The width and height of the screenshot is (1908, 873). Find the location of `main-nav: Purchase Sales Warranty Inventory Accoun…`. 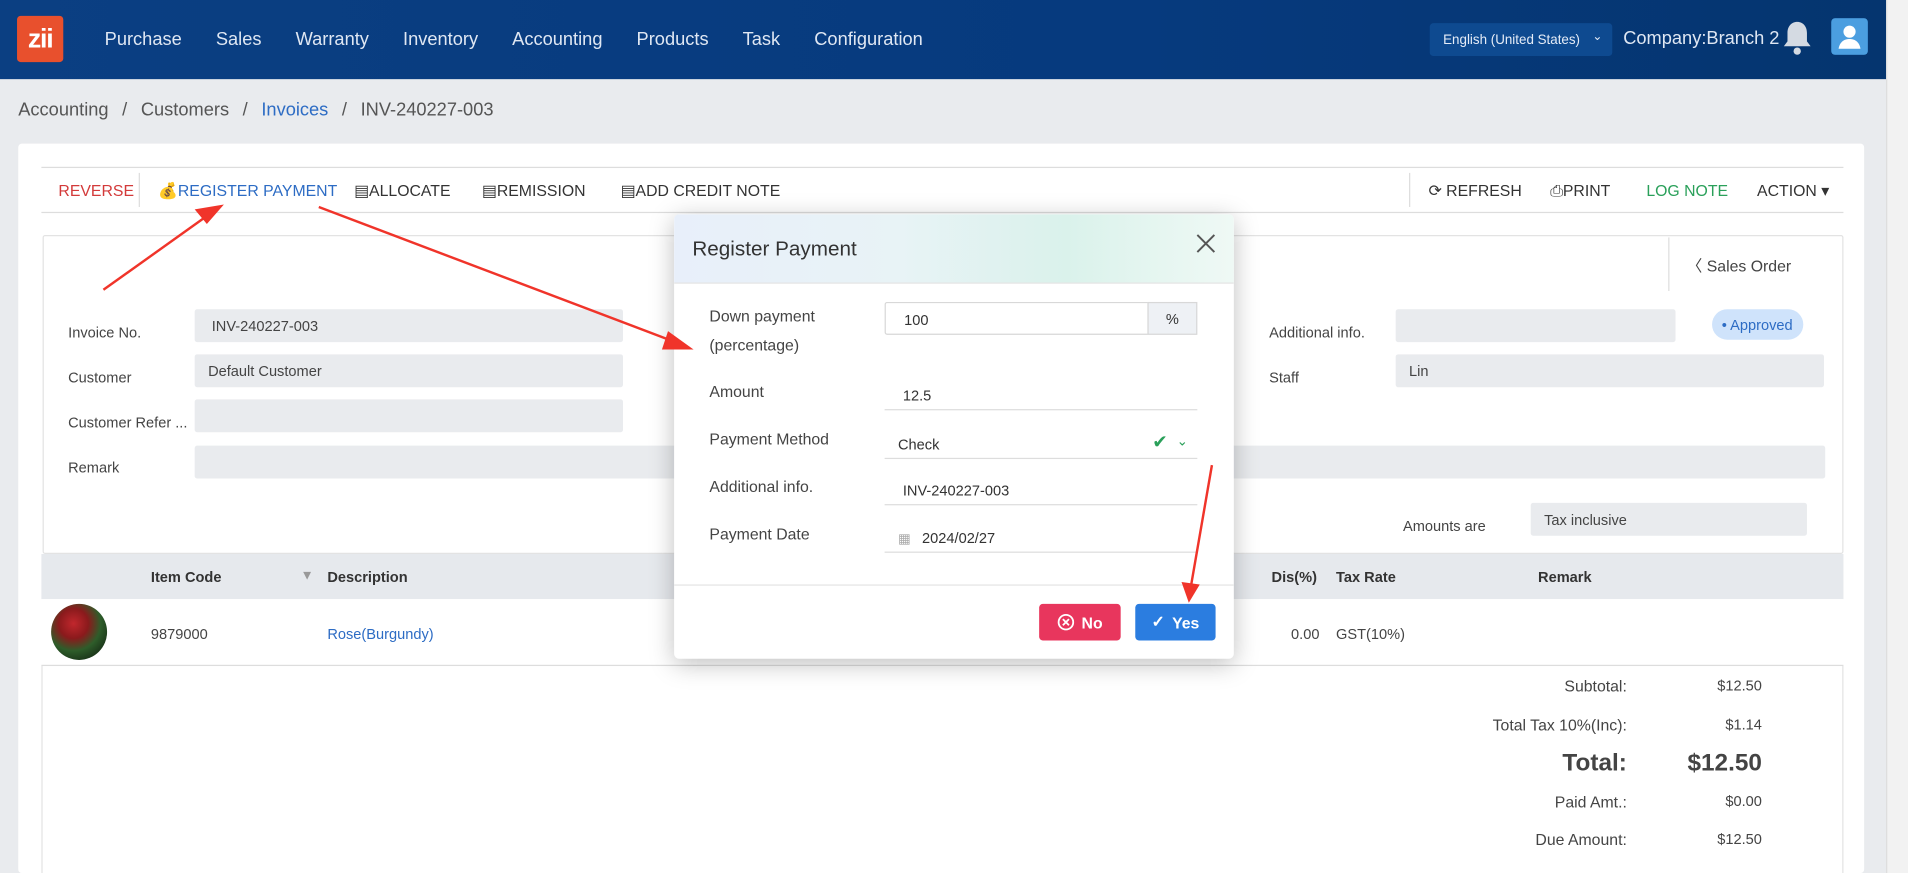

main-nav: Purchase Sales Warranty Inventory Accoun… is located at coordinates (514, 39).